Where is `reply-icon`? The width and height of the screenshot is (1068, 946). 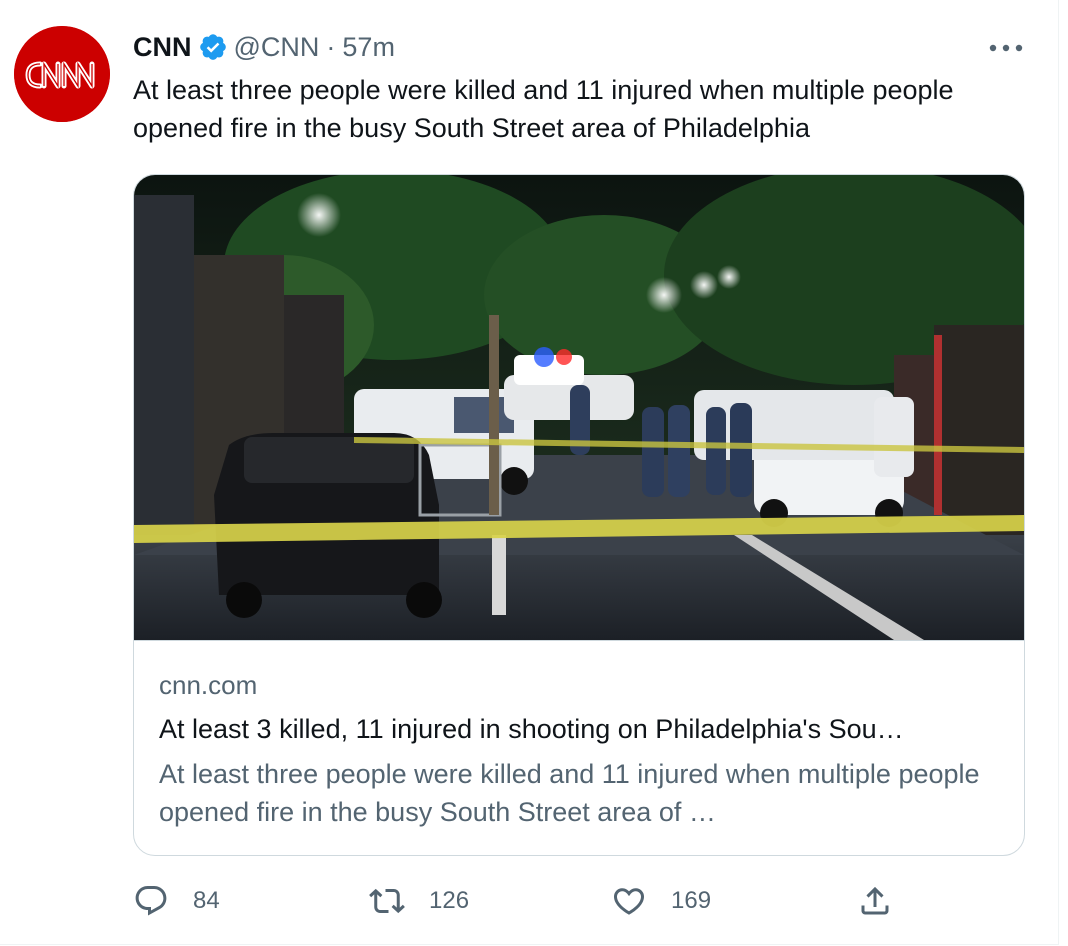
reply-icon is located at coordinates (151, 901).